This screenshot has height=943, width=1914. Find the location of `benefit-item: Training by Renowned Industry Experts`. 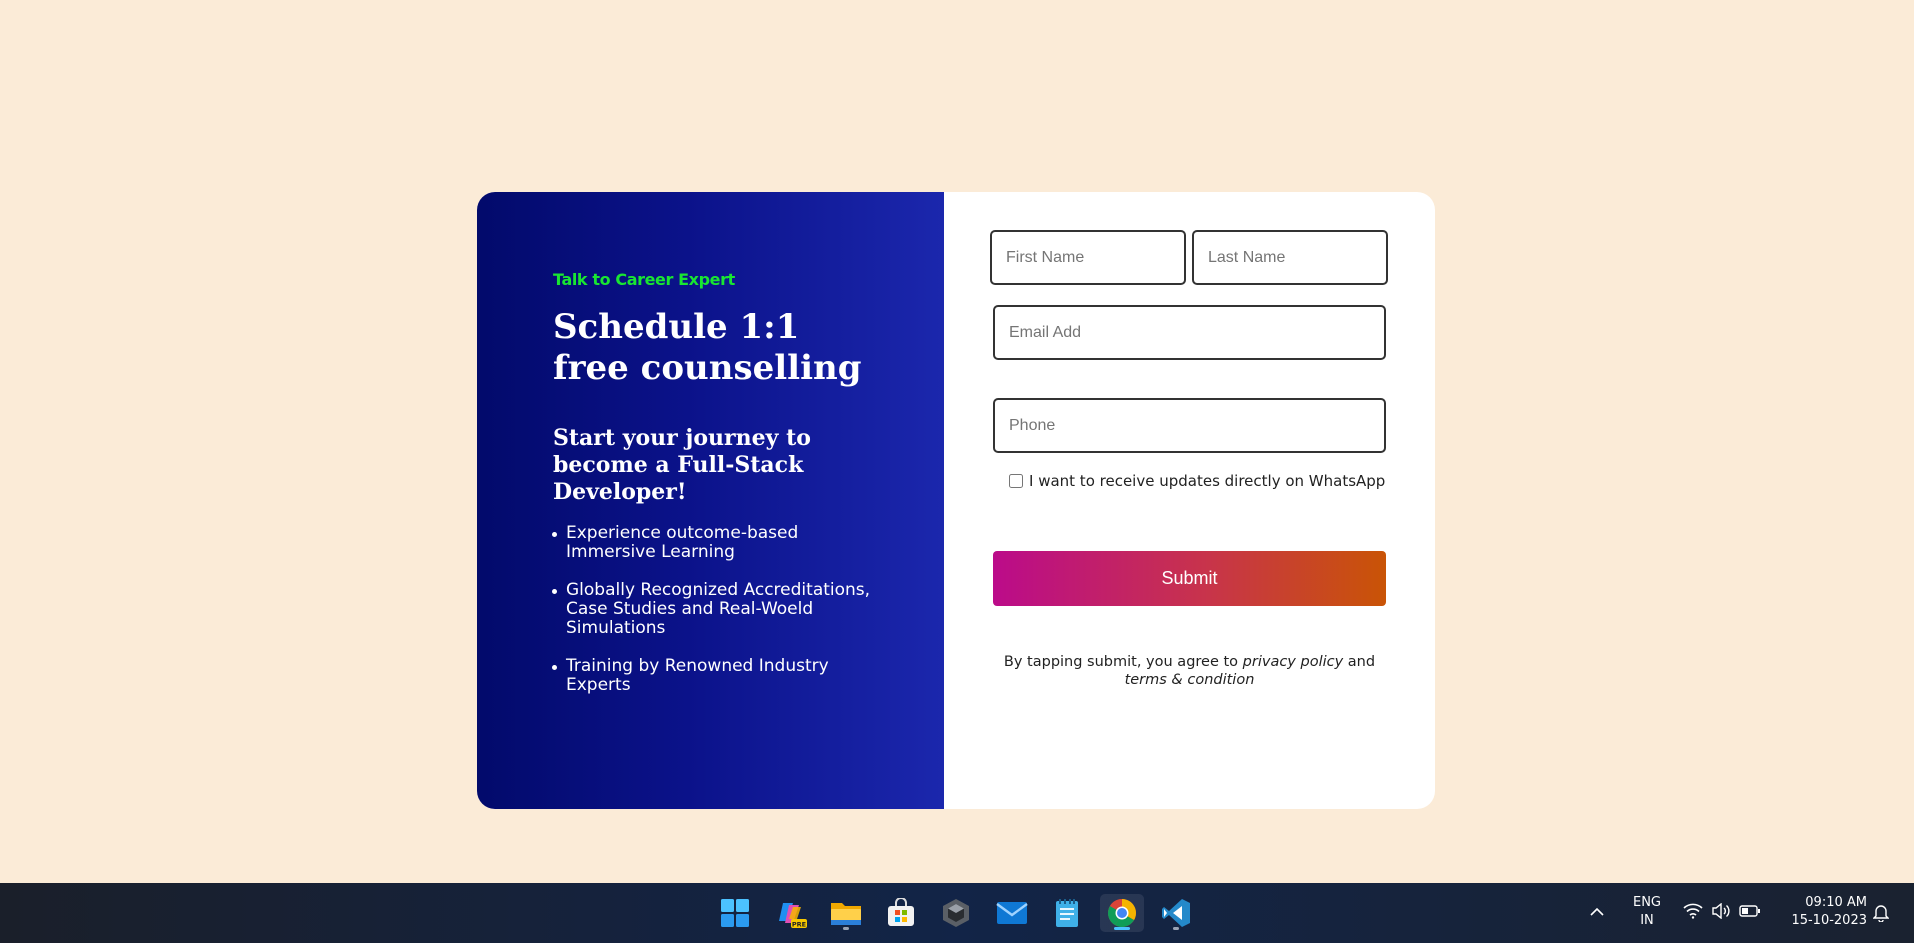

benefit-item: Training by Renowned Industry Experts is located at coordinates (718, 676).